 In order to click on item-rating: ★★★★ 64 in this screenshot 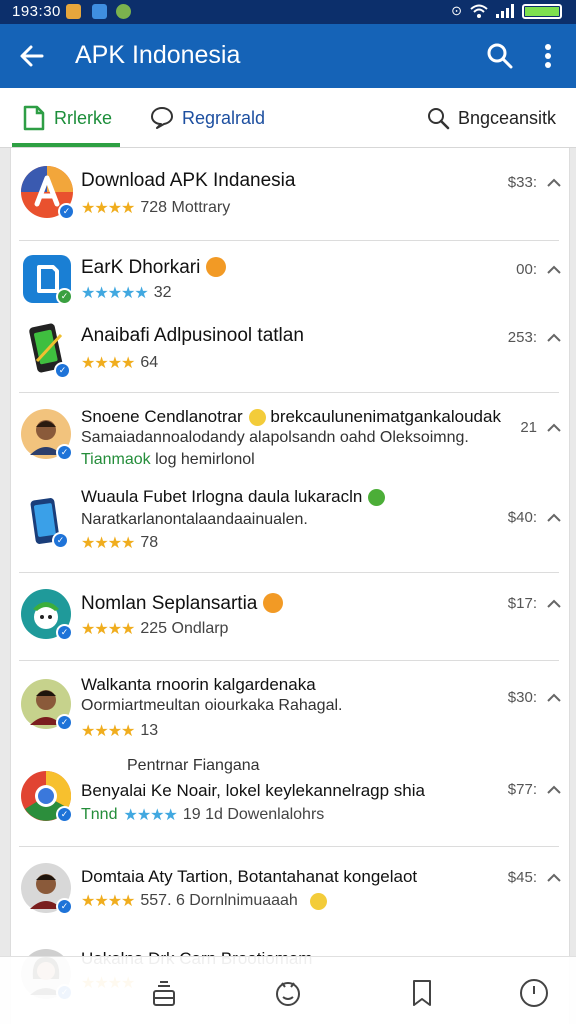, I will do `click(119, 363)`.